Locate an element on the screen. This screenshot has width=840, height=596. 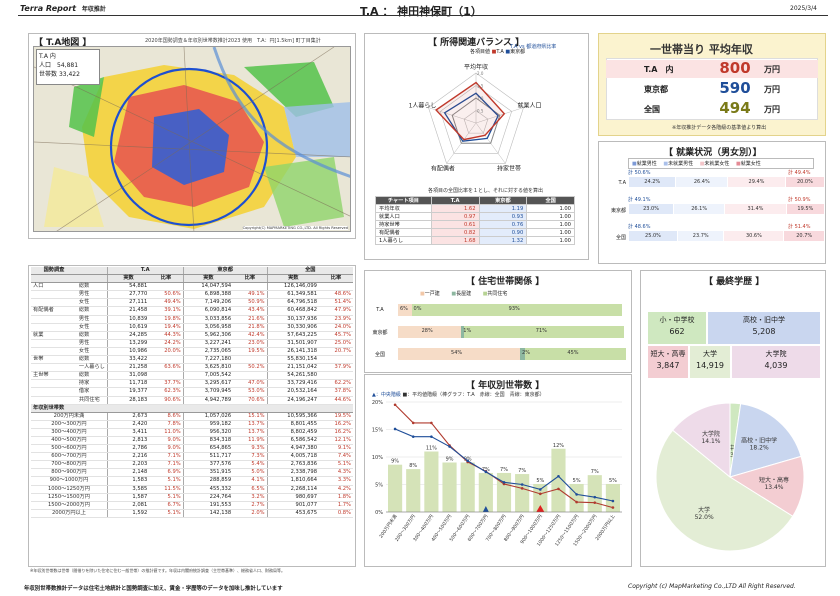
radar-tick: 0.5 is located at coordinates (480, 111).